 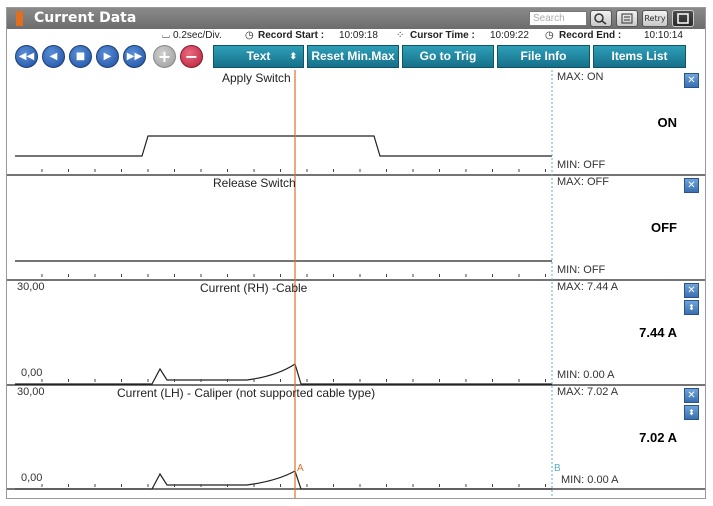 I want to click on list-icon, so click(x=627, y=18).